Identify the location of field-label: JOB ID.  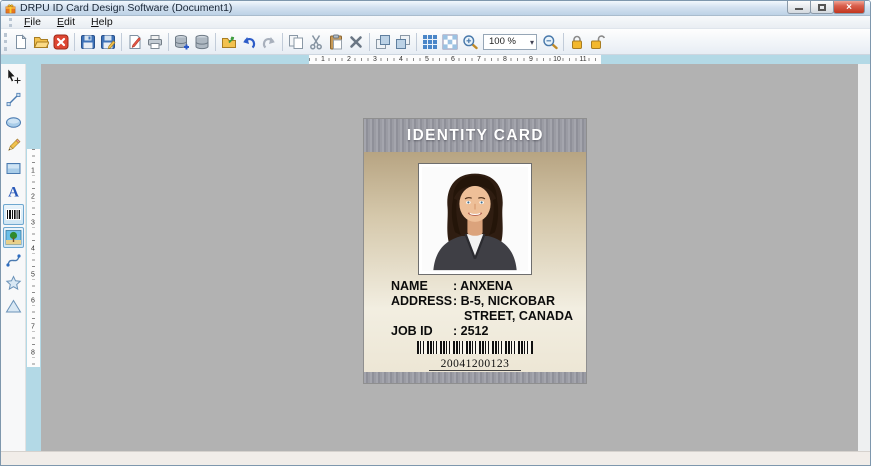
(412, 331).